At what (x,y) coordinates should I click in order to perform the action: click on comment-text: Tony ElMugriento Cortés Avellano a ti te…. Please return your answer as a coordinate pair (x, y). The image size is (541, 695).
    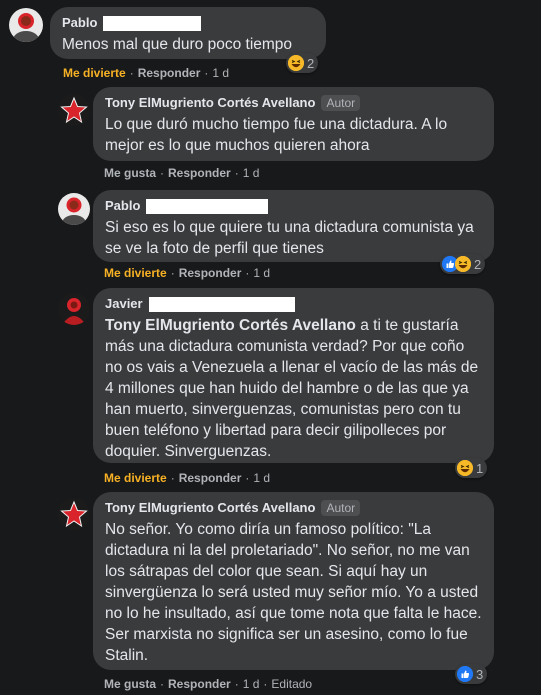
    Looking at the image, I should click on (292, 388).